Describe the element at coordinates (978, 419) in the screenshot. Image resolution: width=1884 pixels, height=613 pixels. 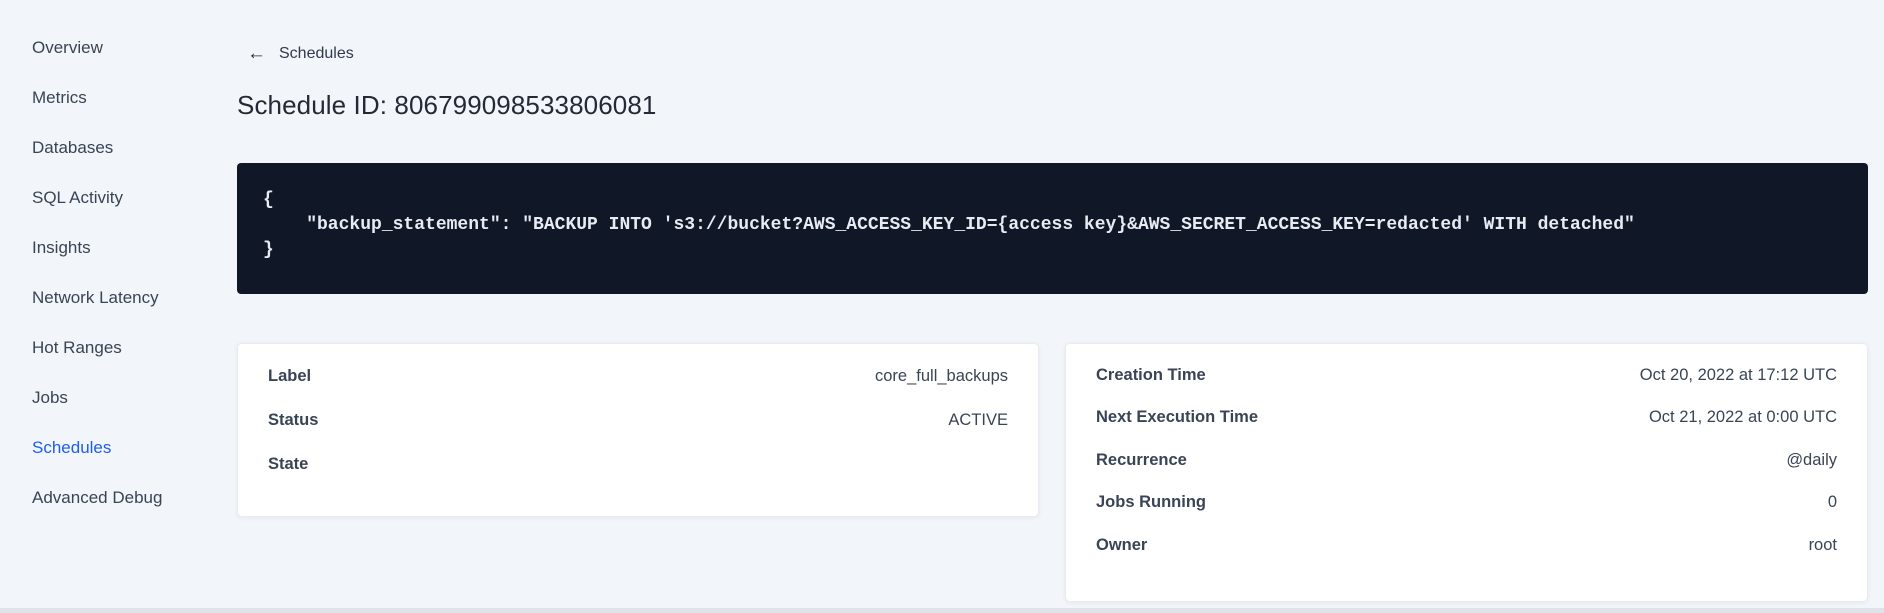
I see `row-status-value: ACTIVE` at that location.